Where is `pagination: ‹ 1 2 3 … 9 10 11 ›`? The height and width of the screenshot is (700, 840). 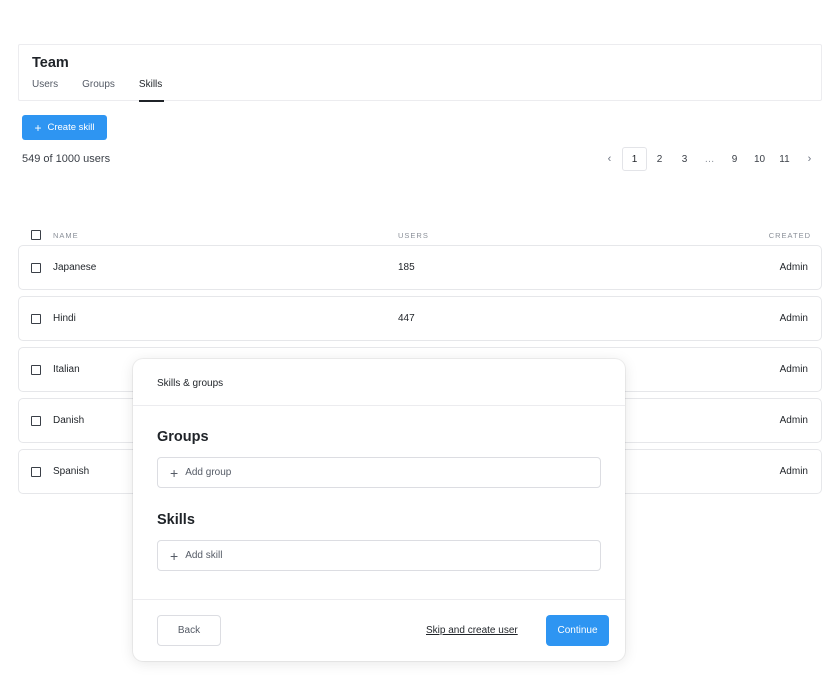
pagination: ‹ 1 2 3 … 9 10 11 › is located at coordinates (709, 159).